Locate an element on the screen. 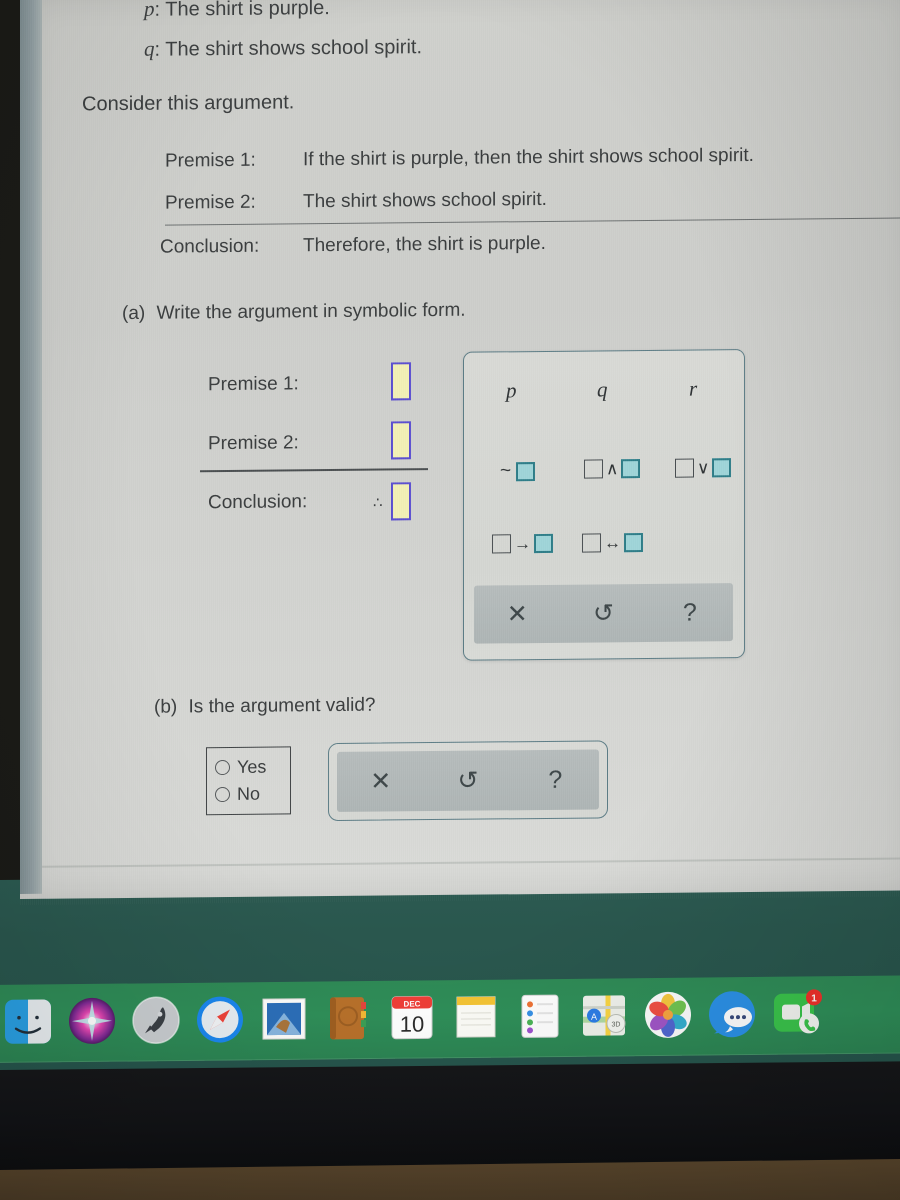 The height and width of the screenshot is (1200, 900). radio-label-yes: Yes is located at coordinates (252, 766).